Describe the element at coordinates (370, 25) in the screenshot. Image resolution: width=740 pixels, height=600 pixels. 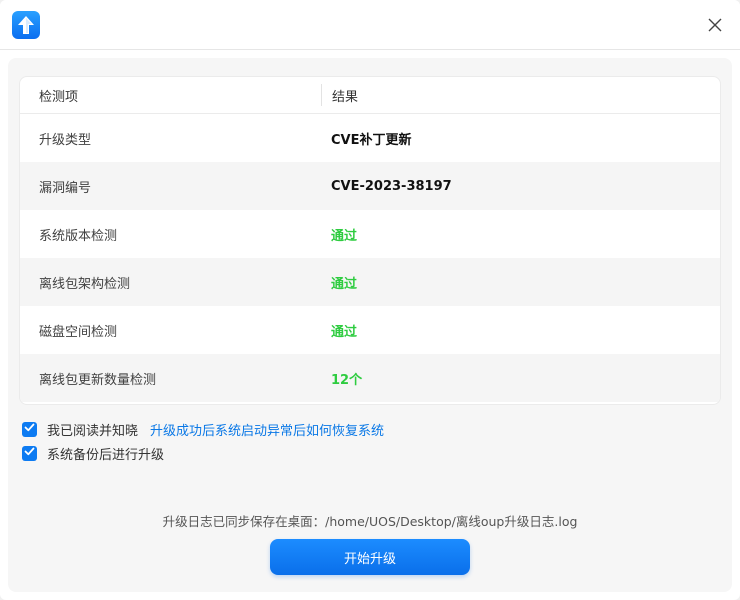
I see `titlebar` at that location.